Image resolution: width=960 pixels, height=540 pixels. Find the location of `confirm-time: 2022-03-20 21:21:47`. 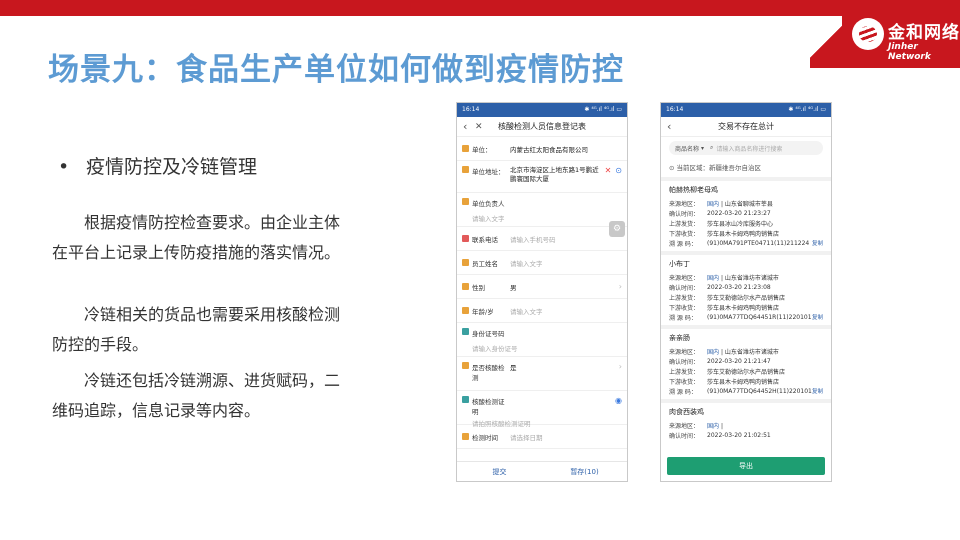

confirm-time: 2022-03-20 21:21:47 is located at coordinates (739, 361).